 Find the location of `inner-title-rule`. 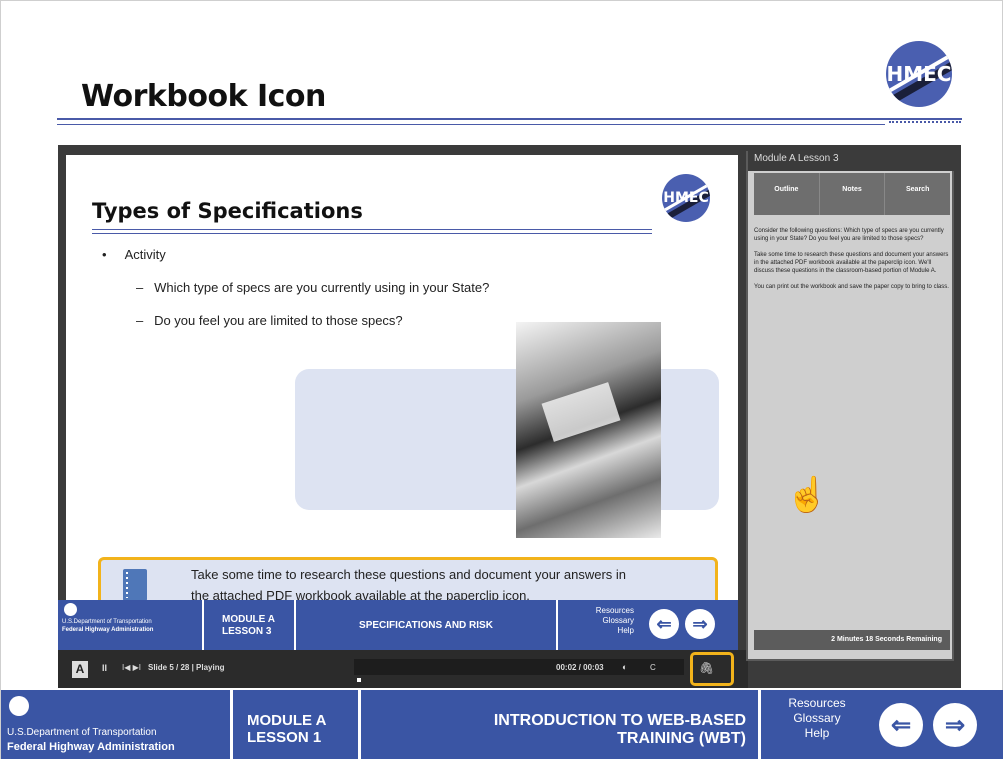

inner-title-rule is located at coordinates (372, 229).